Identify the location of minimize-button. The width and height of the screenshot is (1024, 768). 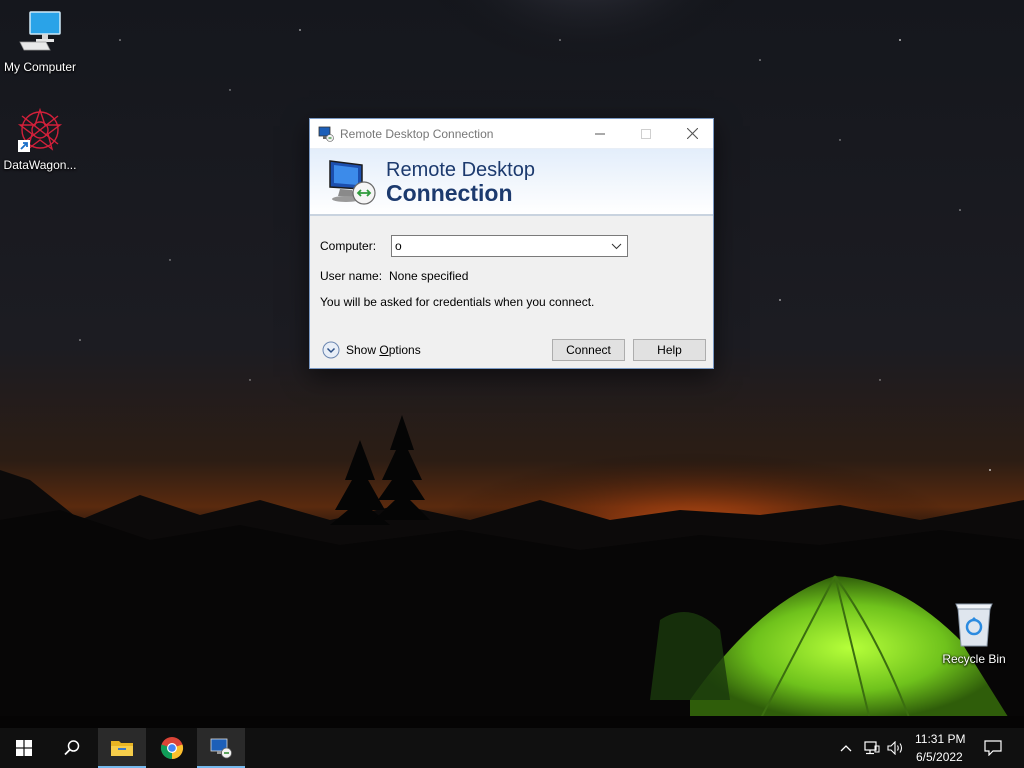
(600, 133).